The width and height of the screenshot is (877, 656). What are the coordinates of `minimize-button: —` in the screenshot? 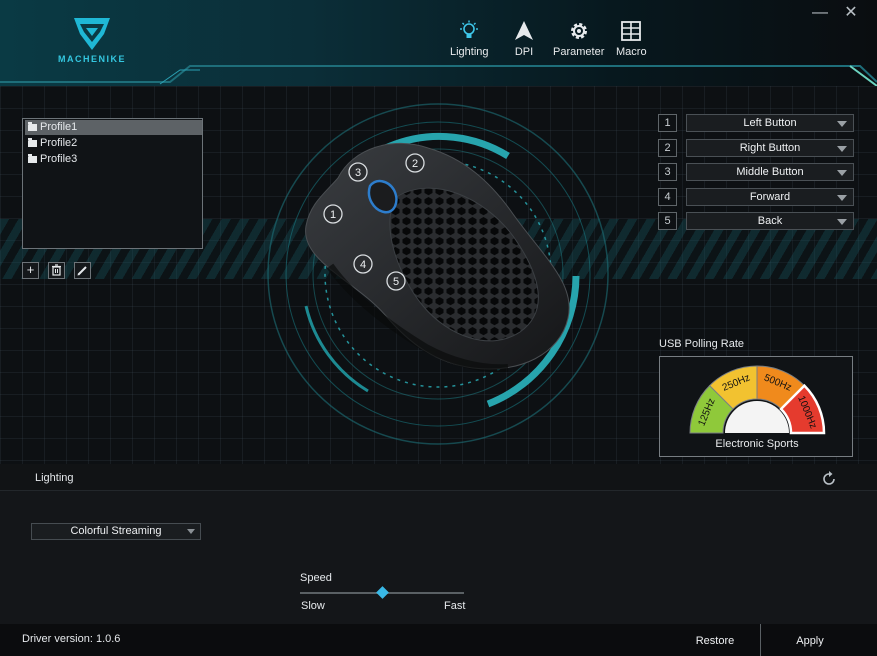 It's located at (820, 13).